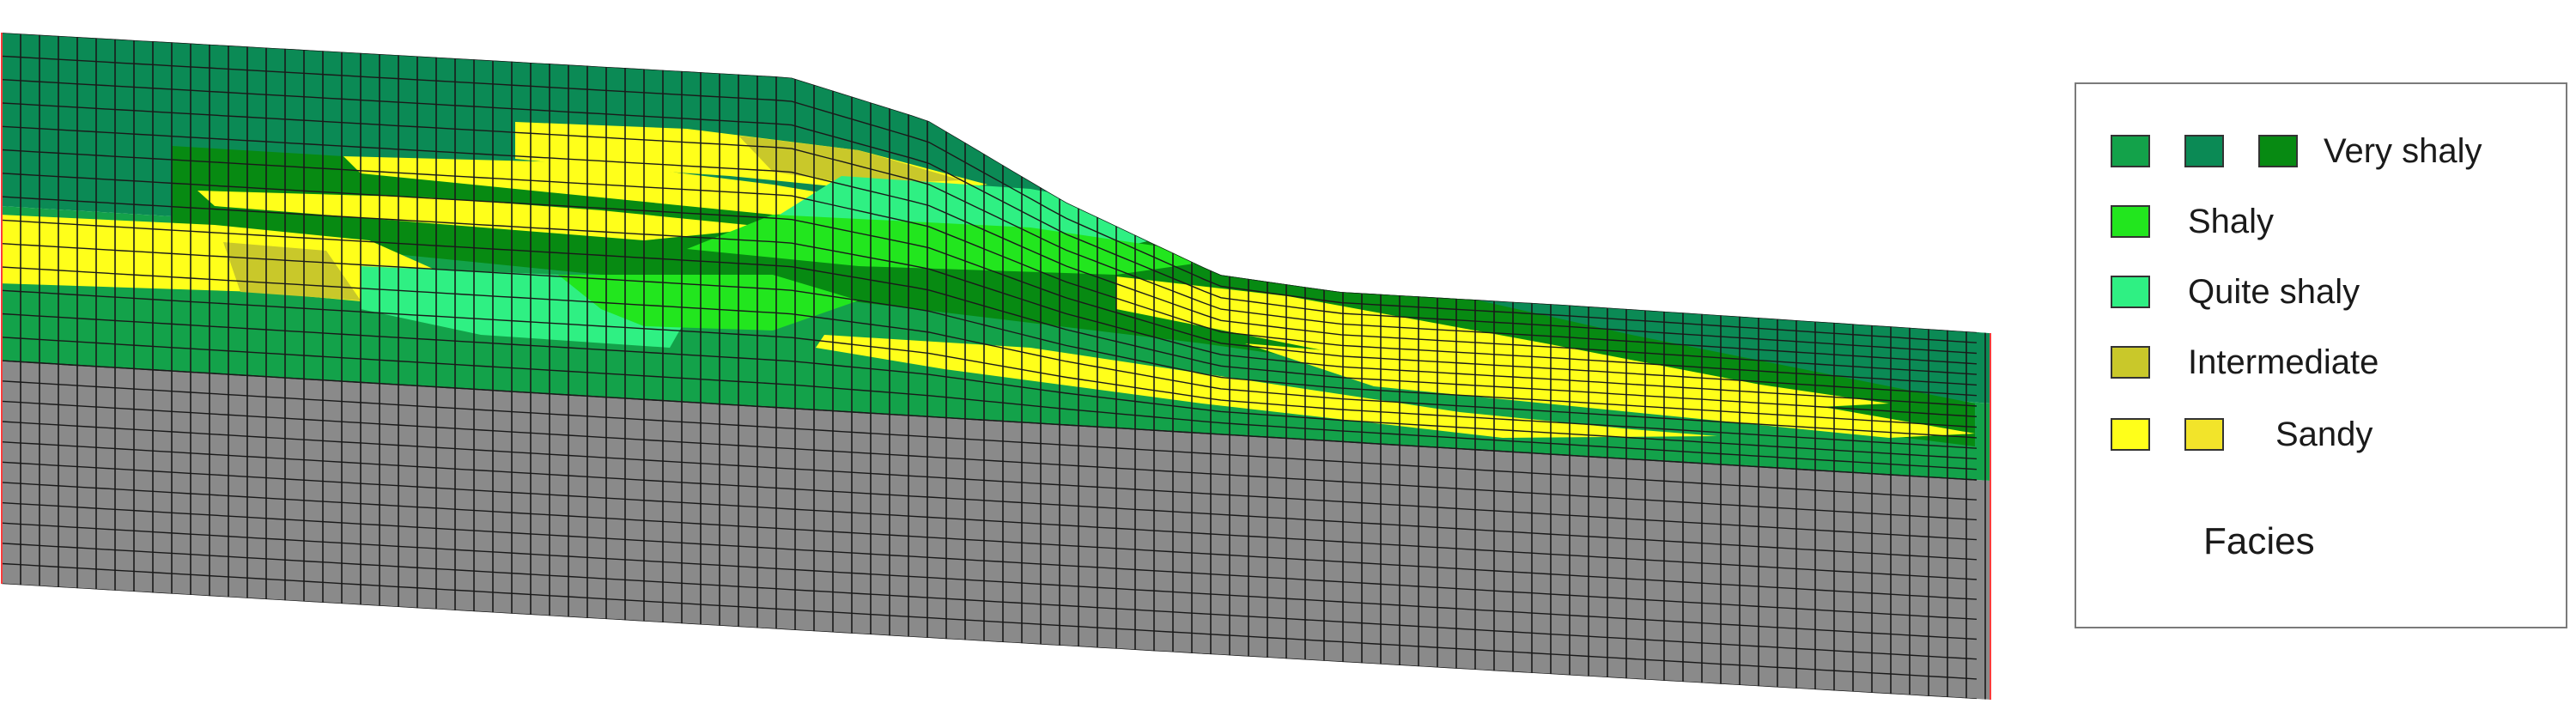 This screenshot has height=710, width=2576. Describe the element at coordinates (2130, 292) in the screenshot. I see `quite-shaly-swatch` at that location.